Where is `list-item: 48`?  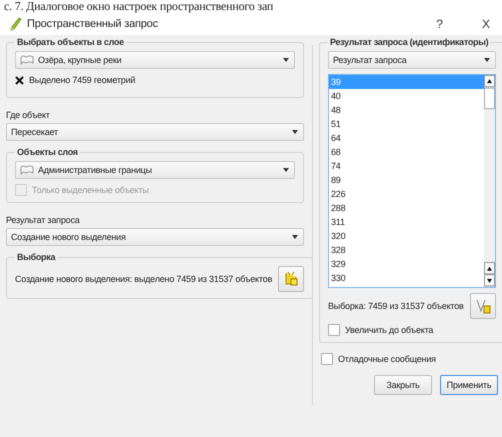
list-item: 48 is located at coordinates (406, 110).